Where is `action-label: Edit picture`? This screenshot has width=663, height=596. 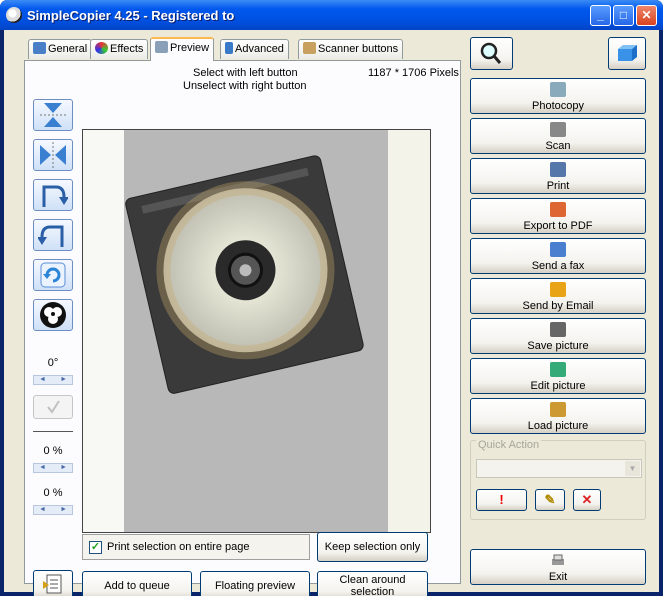
action-label: Edit picture is located at coordinates (558, 386).